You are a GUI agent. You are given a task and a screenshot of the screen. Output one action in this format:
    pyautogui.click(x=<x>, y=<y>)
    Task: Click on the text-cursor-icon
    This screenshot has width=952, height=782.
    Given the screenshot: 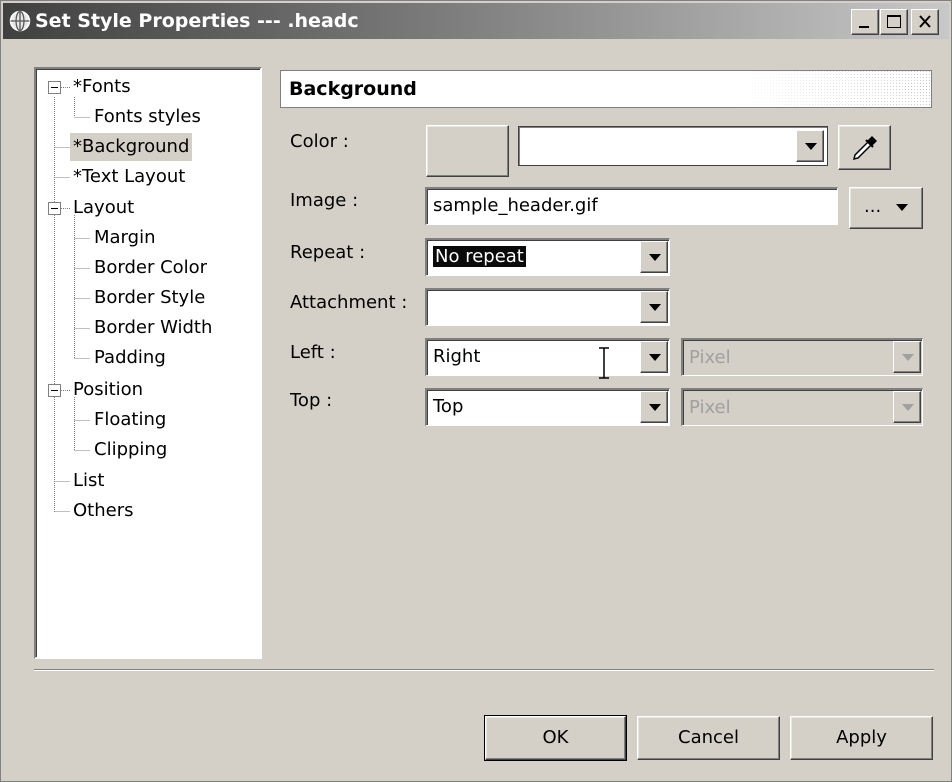 What is the action you would take?
    pyautogui.click(x=604, y=363)
    